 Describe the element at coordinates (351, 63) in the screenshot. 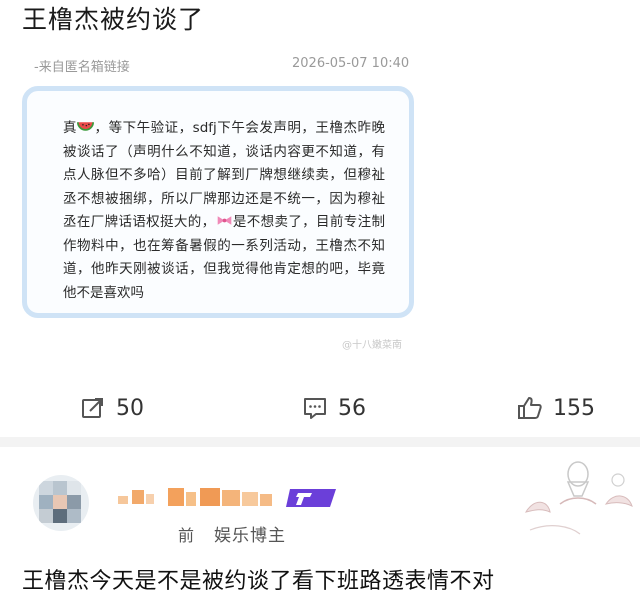

I see `post-timestamp: 2026-05-07 10:40` at that location.